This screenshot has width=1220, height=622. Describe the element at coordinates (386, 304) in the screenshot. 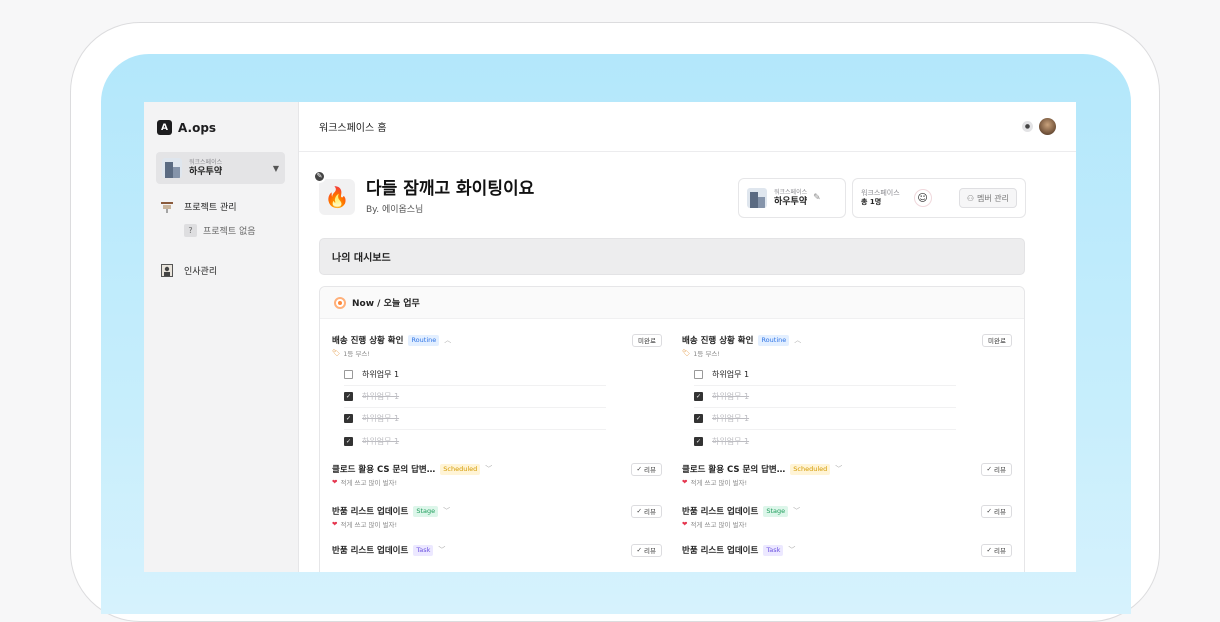

I see `now-title: Now / 오늘 업무` at that location.